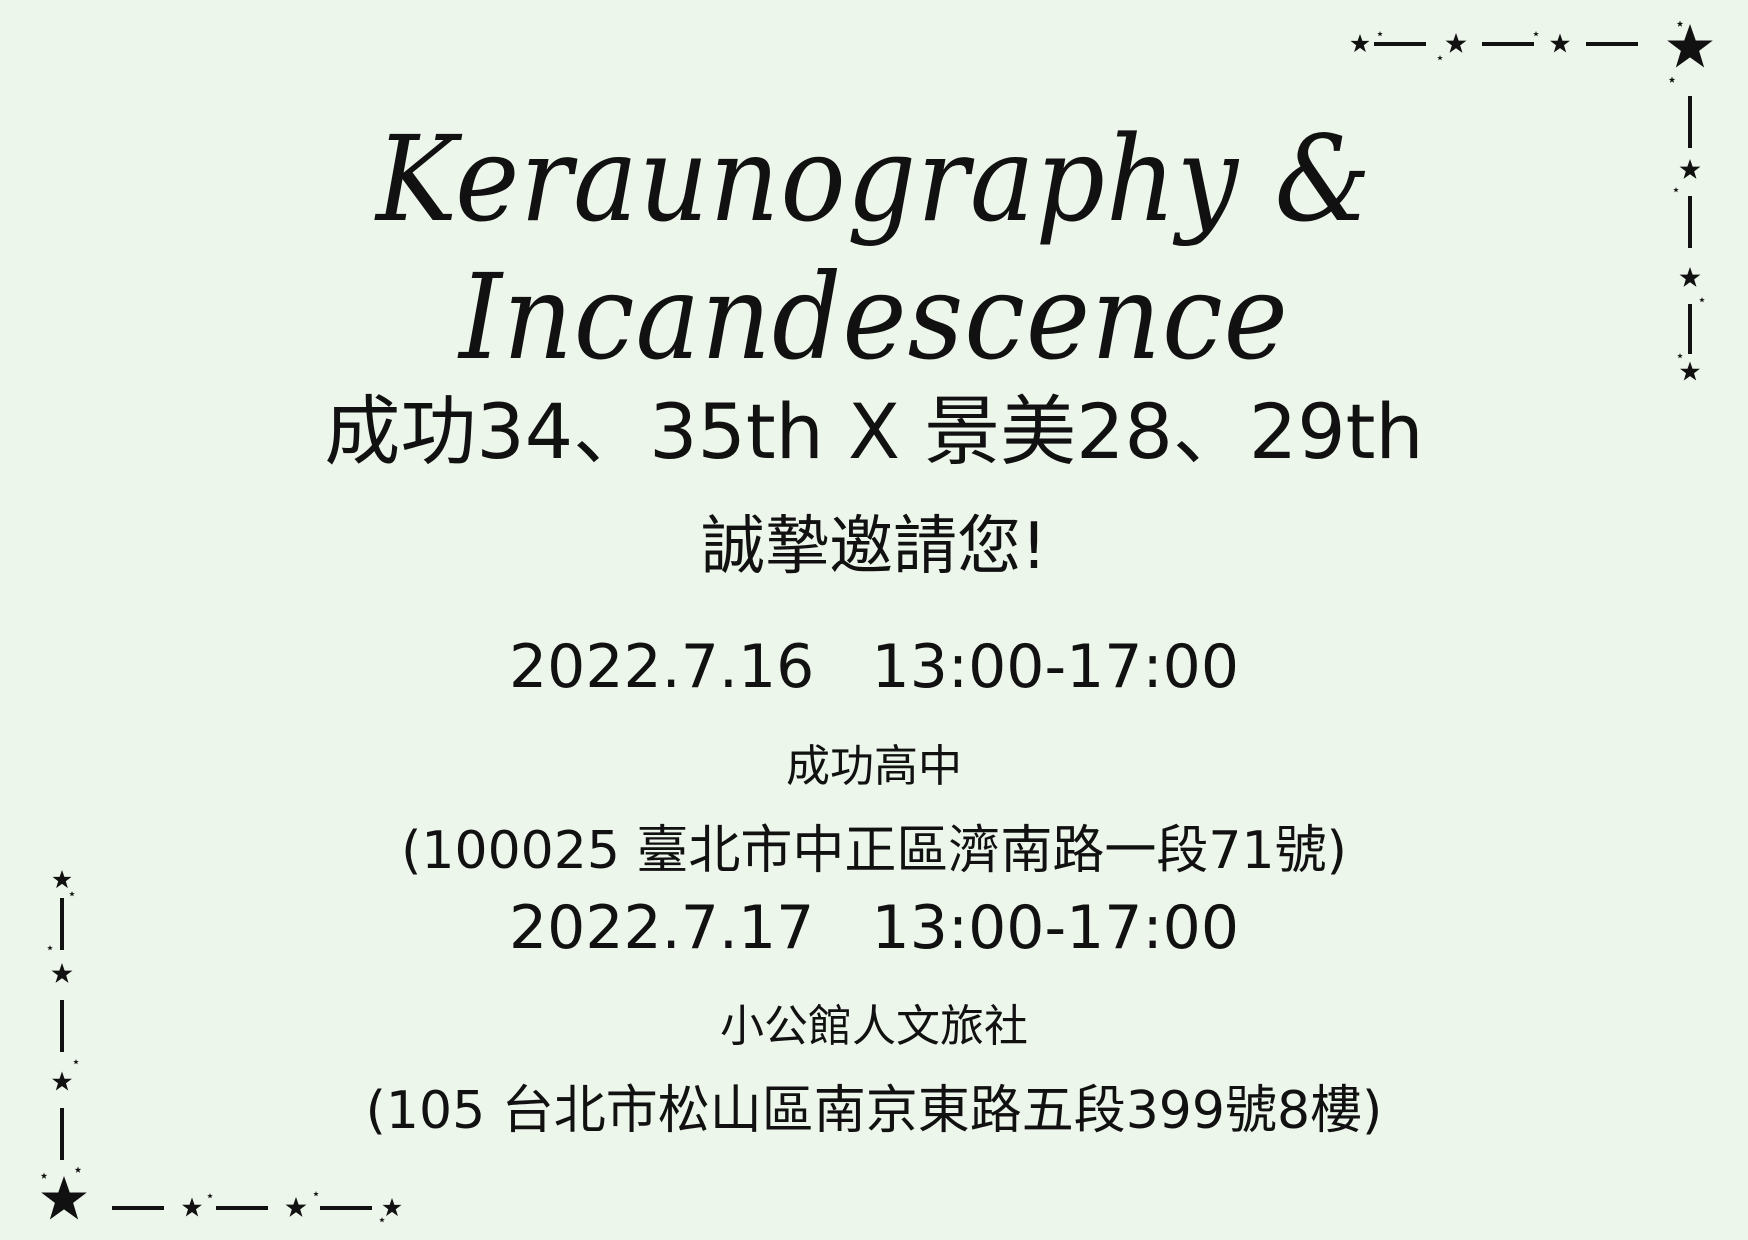 This screenshot has height=1240, width=1748. What do you see at coordinates (874, 547) in the screenshot?
I see `invite-line: 誠摯邀請您!` at bounding box center [874, 547].